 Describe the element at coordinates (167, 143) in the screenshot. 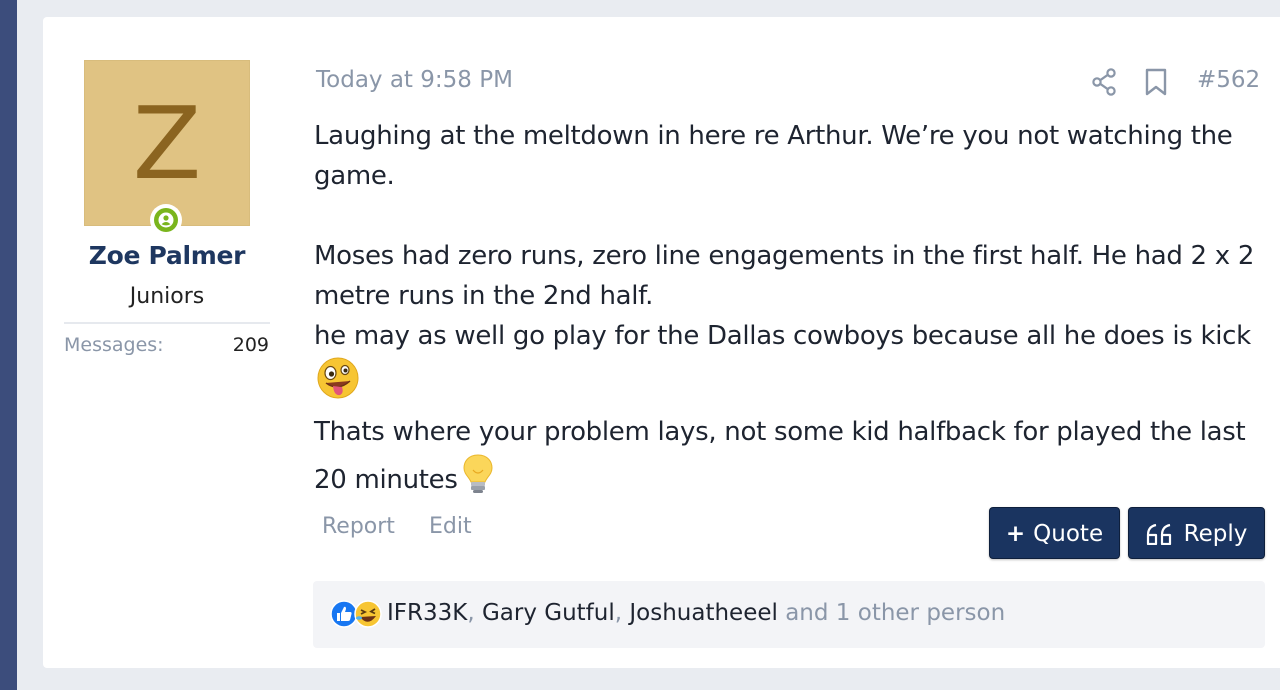

I see `avatar: Z` at that location.